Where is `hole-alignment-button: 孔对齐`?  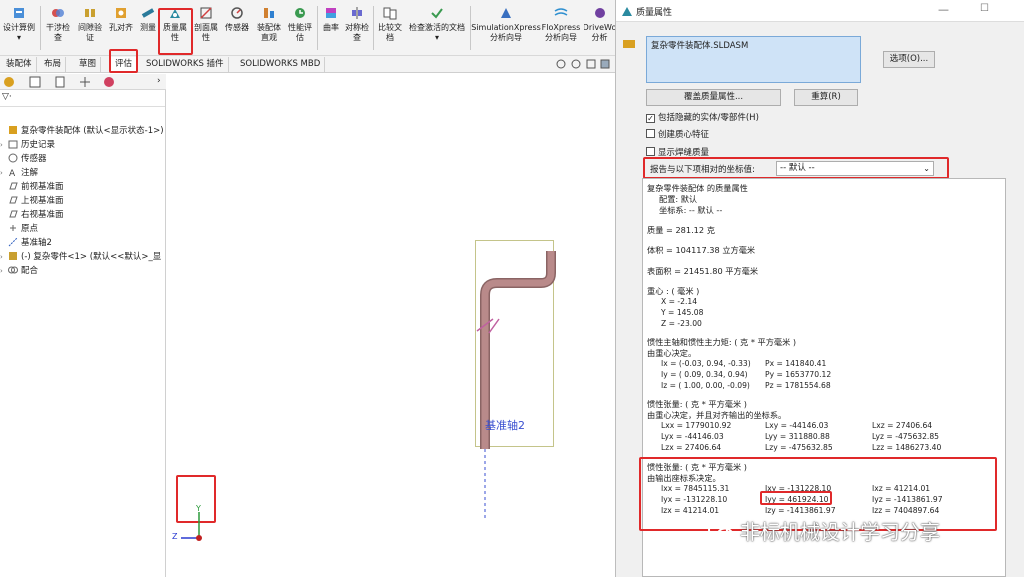 hole-alignment-button: 孔对齐 is located at coordinates (121, 29).